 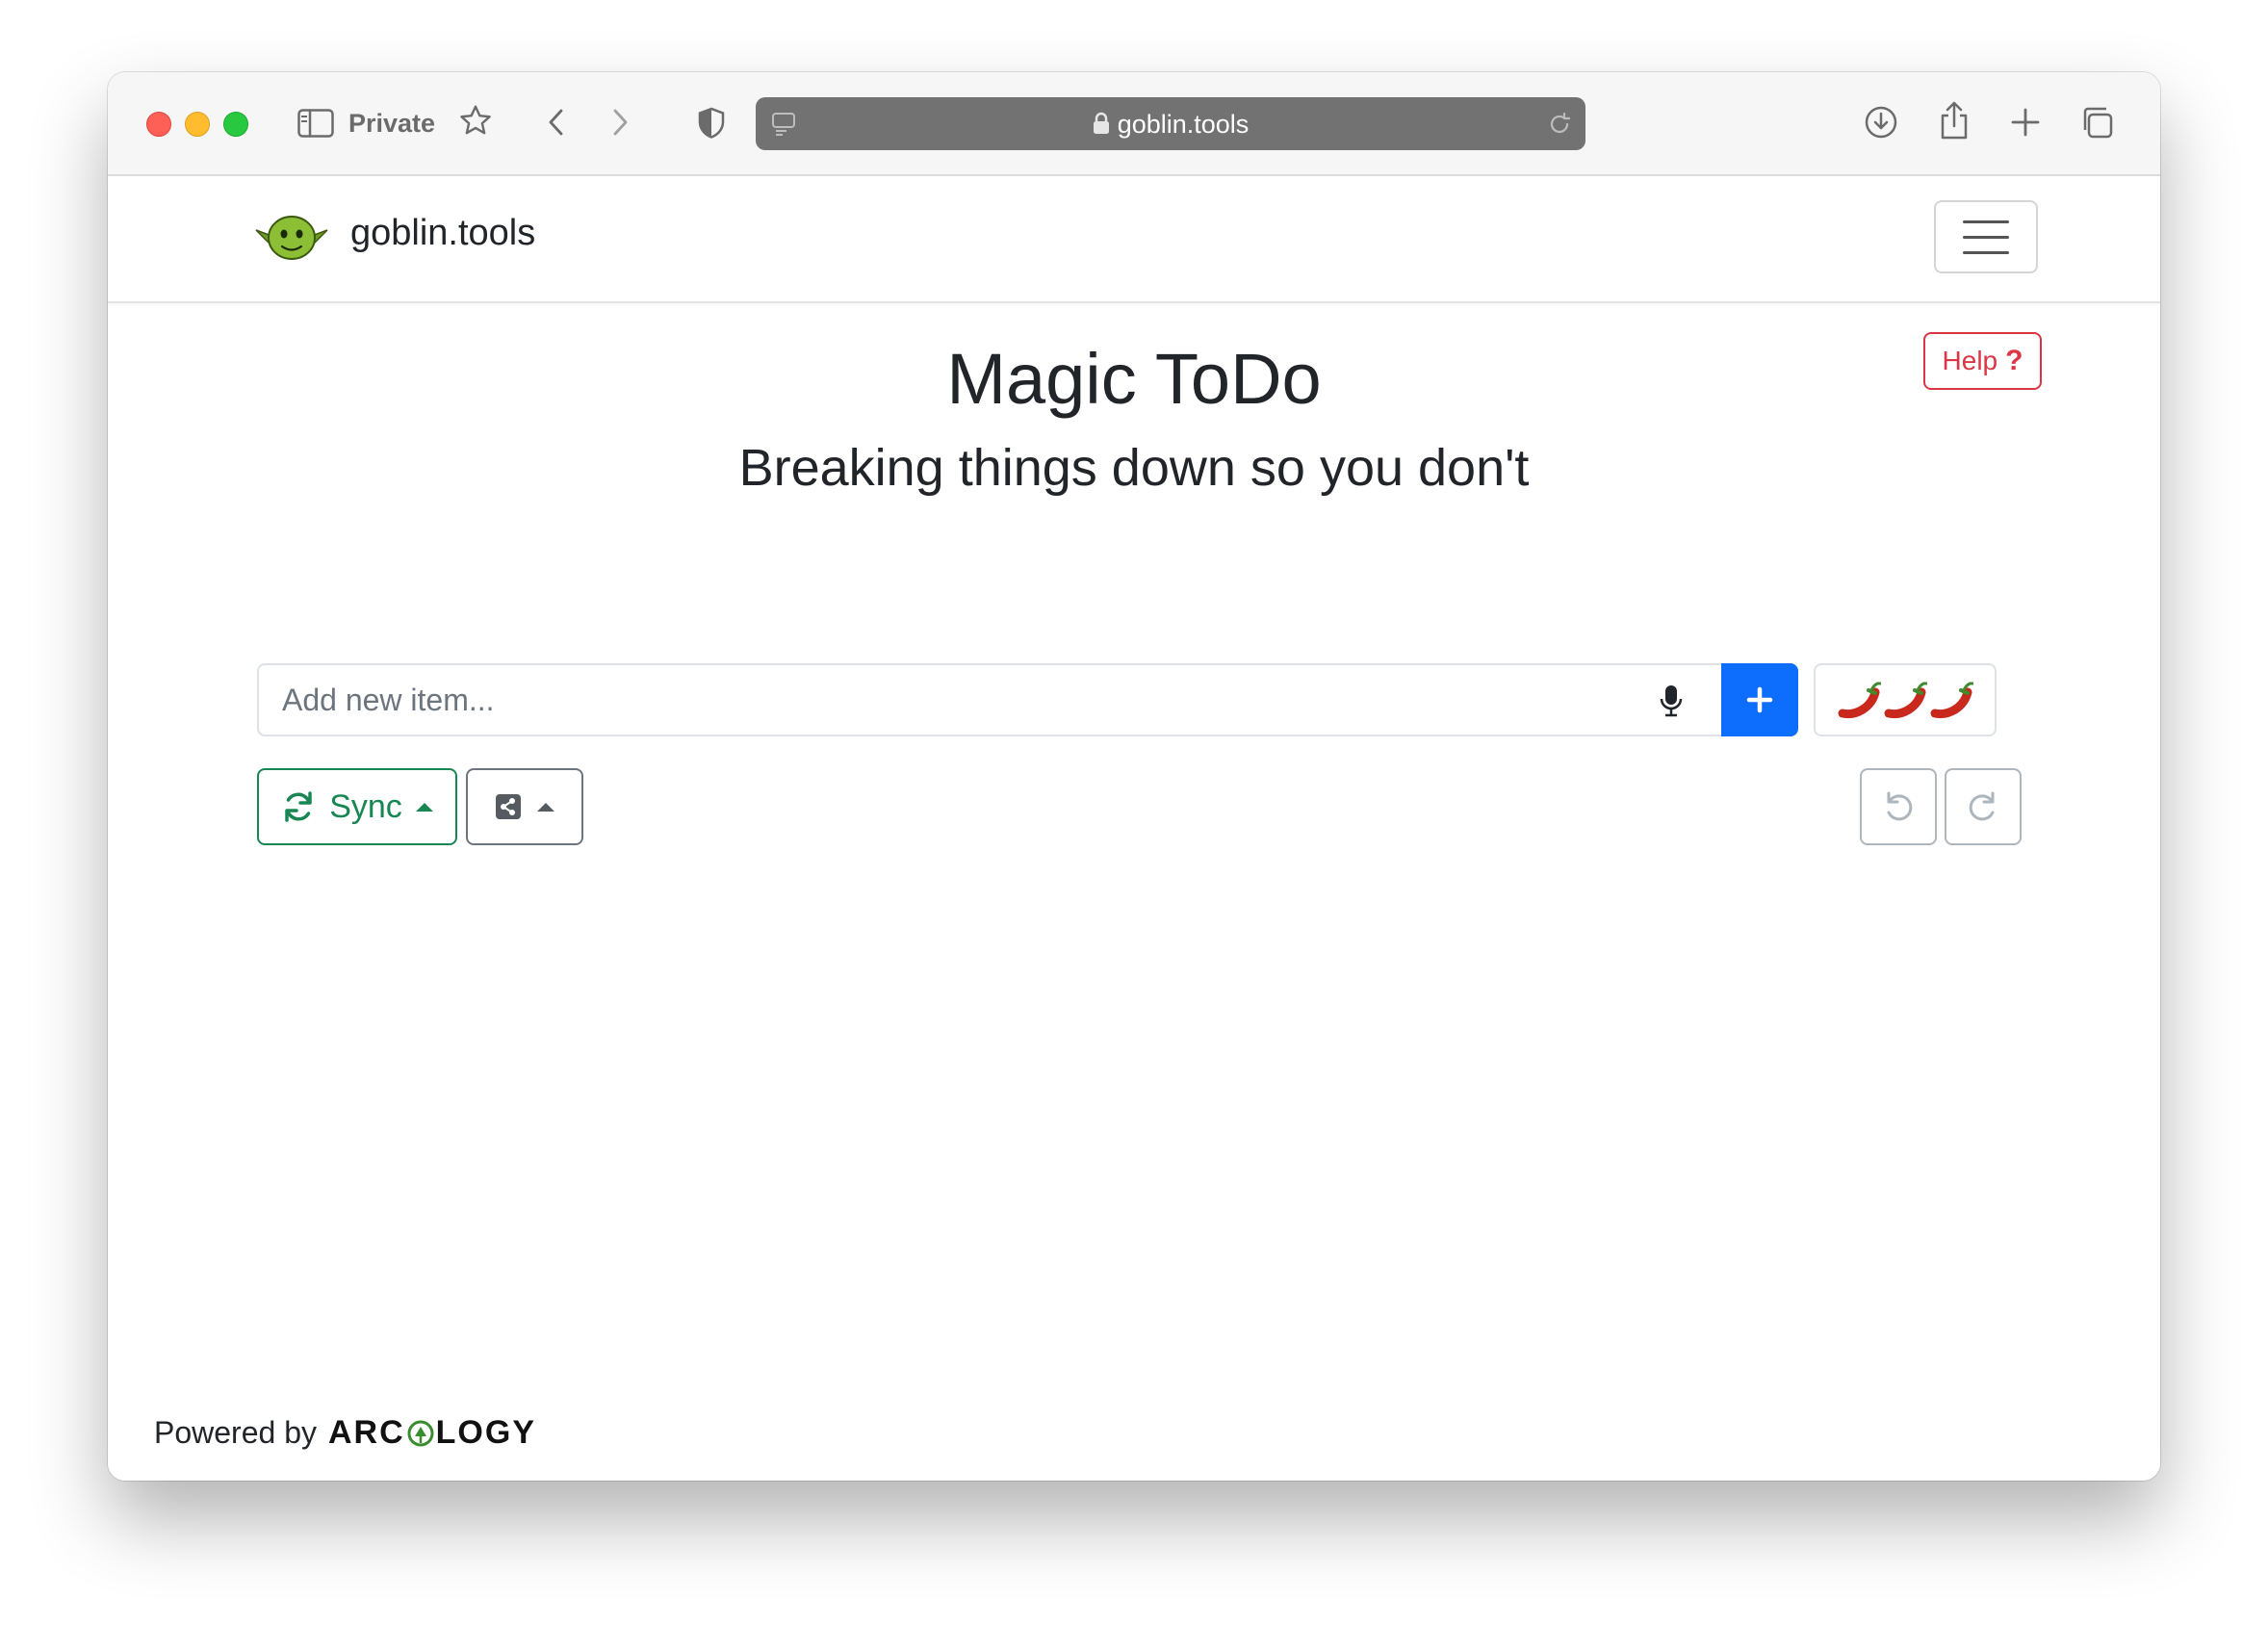 What do you see at coordinates (316, 123) in the screenshot?
I see `sidebar-toggle-icon` at bounding box center [316, 123].